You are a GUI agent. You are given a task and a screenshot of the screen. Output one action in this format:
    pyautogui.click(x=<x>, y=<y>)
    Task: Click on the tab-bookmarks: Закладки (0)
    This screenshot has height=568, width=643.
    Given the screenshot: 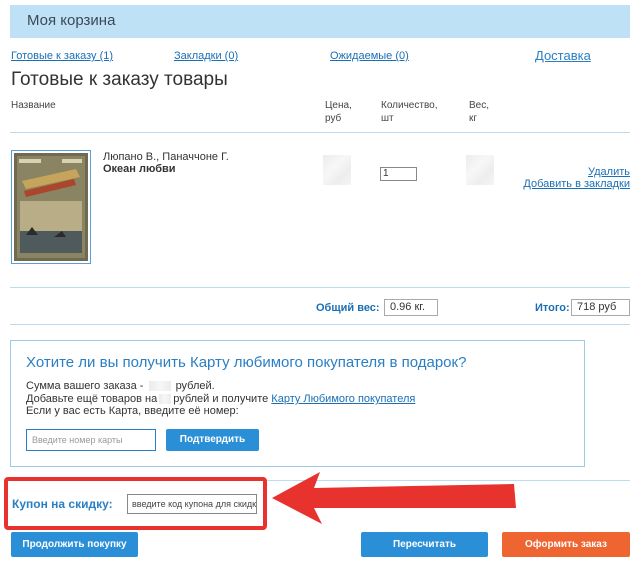 What is the action you would take?
    pyautogui.click(x=206, y=56)
    